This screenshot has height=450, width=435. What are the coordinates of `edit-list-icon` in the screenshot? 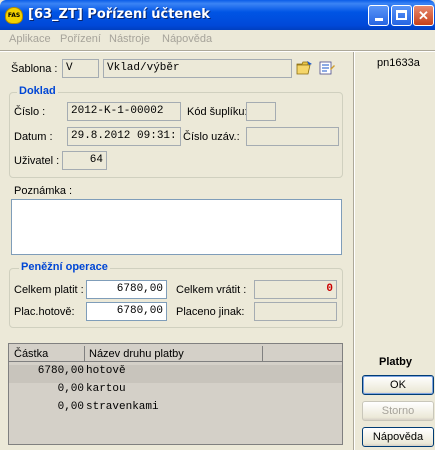 It's located at (327, 68).